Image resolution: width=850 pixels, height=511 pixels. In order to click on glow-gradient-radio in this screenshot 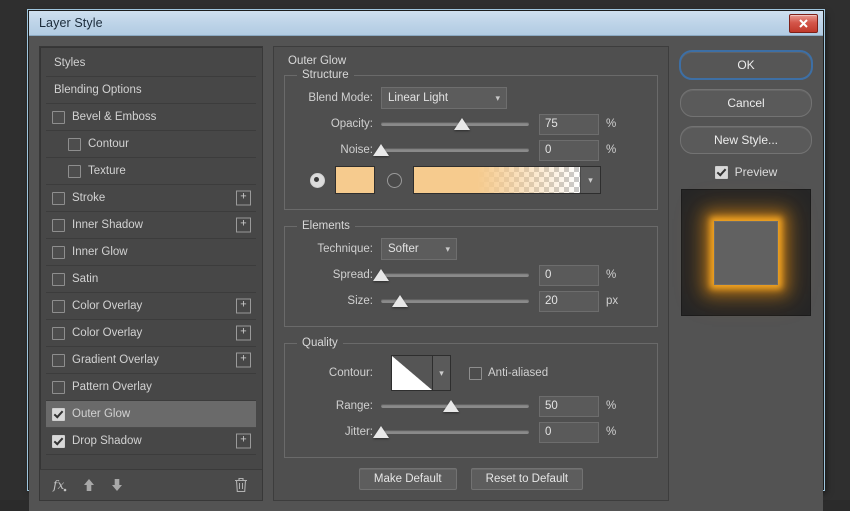, I will do `click(394, 180)`.